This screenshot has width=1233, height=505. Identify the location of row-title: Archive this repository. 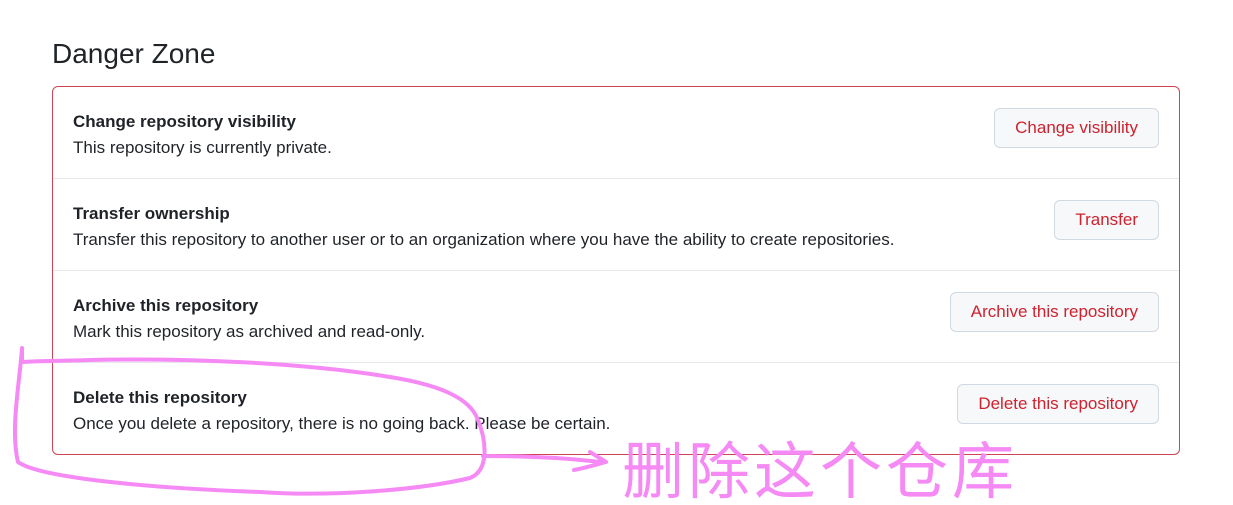
(166, 305).